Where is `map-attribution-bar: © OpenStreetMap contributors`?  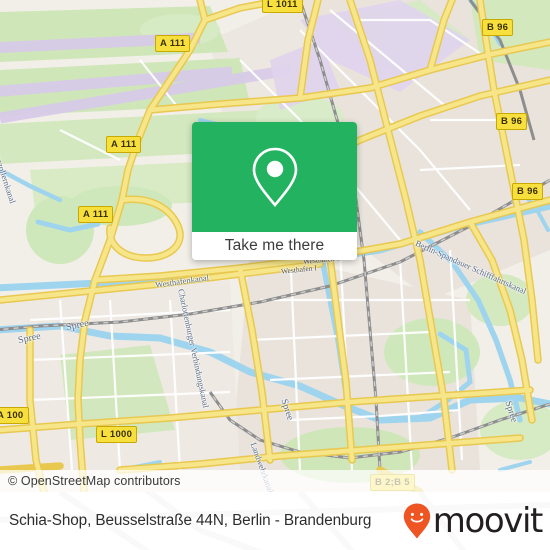 map-attribution-bar: © OpenStreetMap contributors is located at coordinates (275, 481).